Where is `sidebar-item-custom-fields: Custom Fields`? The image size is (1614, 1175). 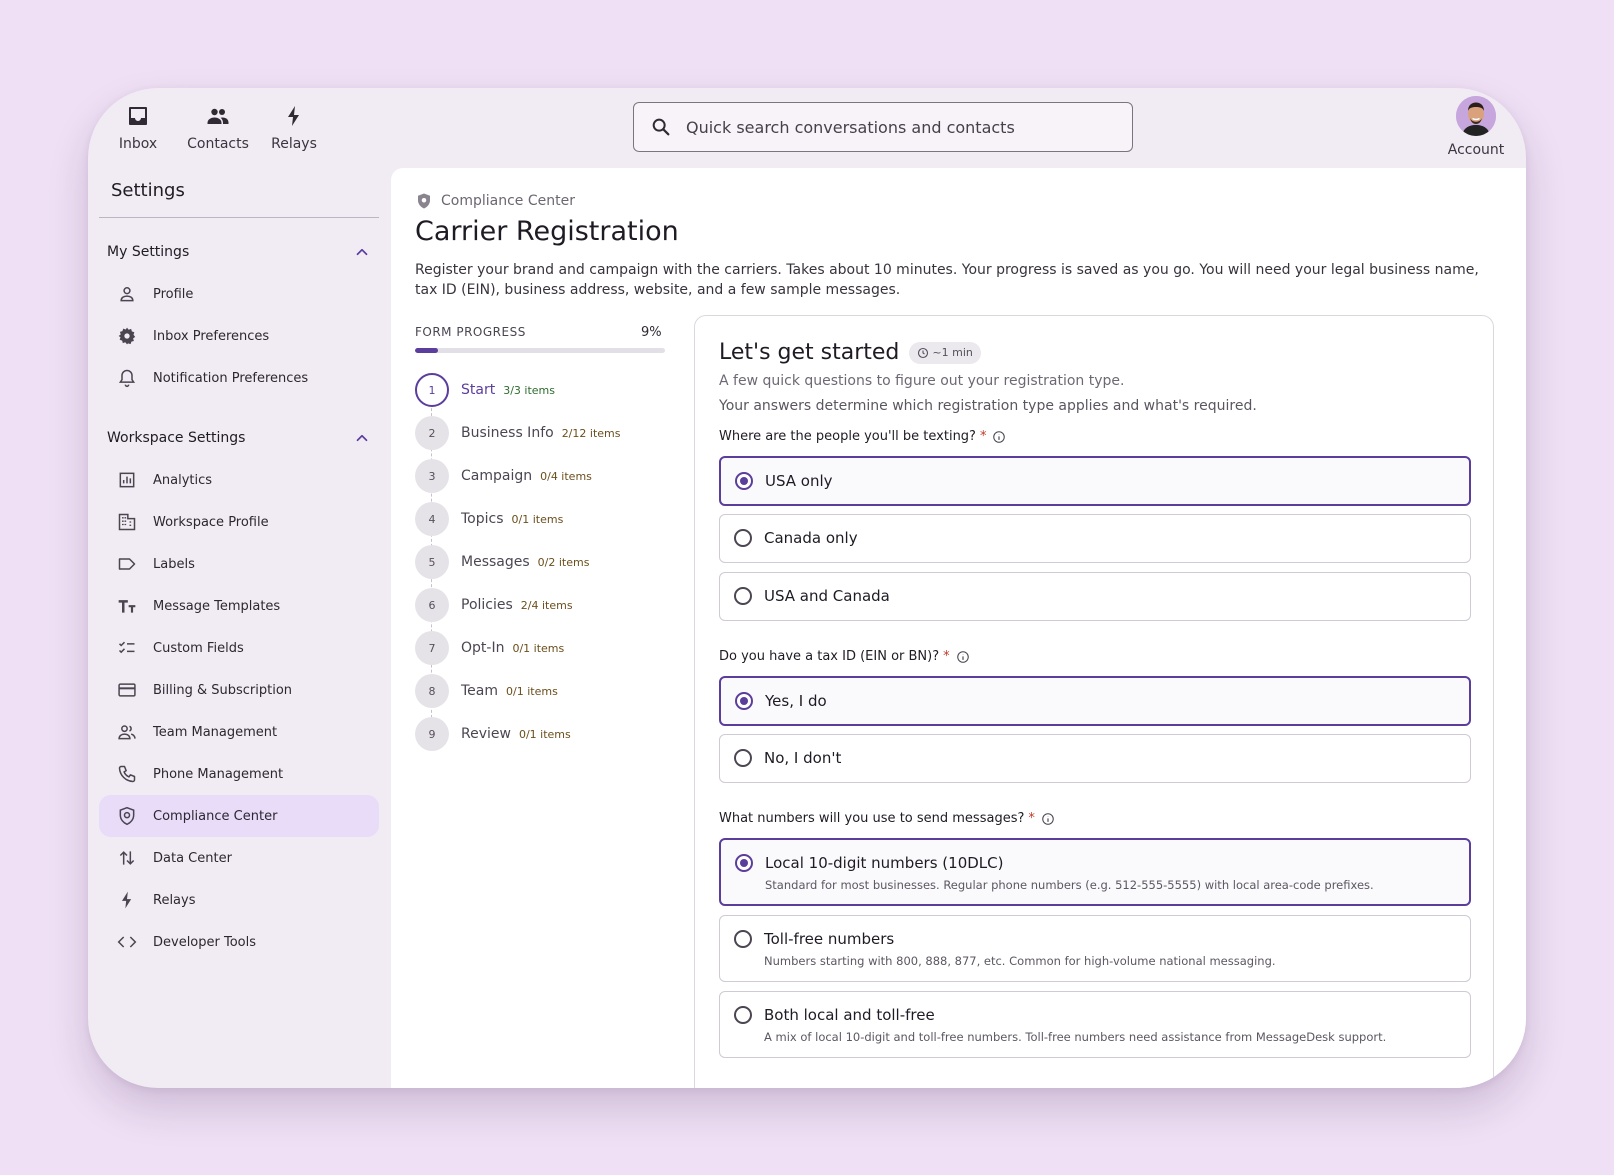 sidebar-item-custom-fields: Custom Fields is located at coordinates (239, 648).